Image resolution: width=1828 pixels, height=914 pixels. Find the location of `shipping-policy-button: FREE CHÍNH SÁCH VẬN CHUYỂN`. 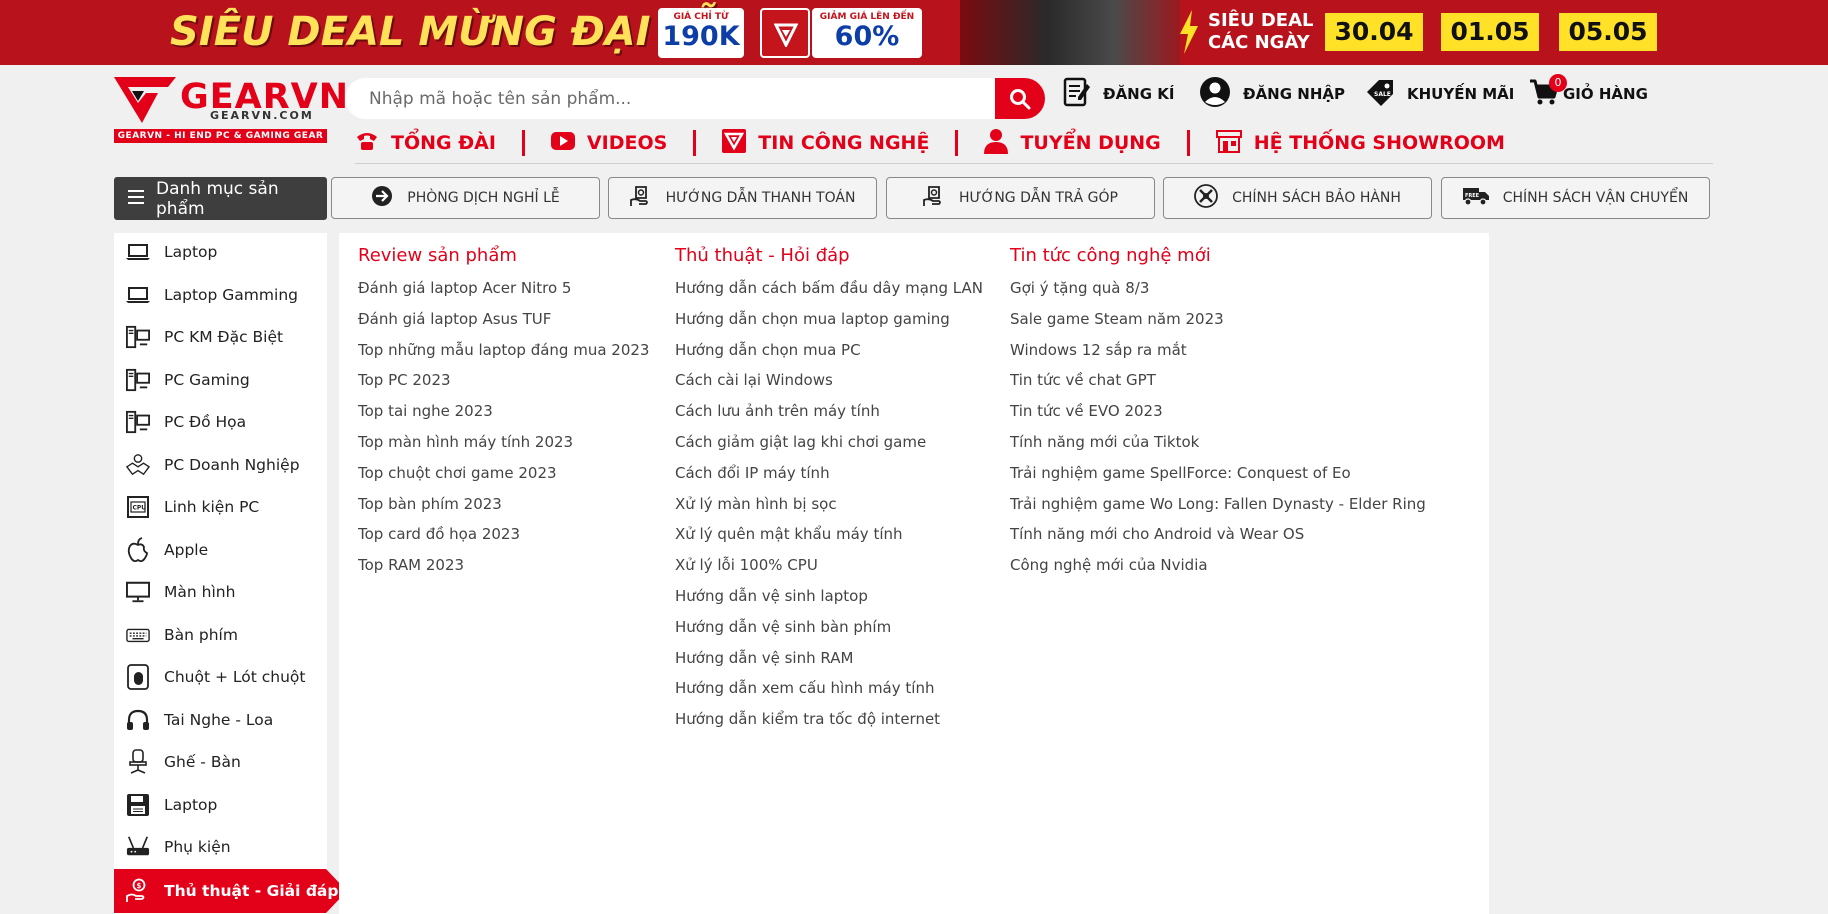

shipping-policy-button: FREE CHÍNH SÁCH VẬN CHUYỂN is located at coordinates (1575, 198).